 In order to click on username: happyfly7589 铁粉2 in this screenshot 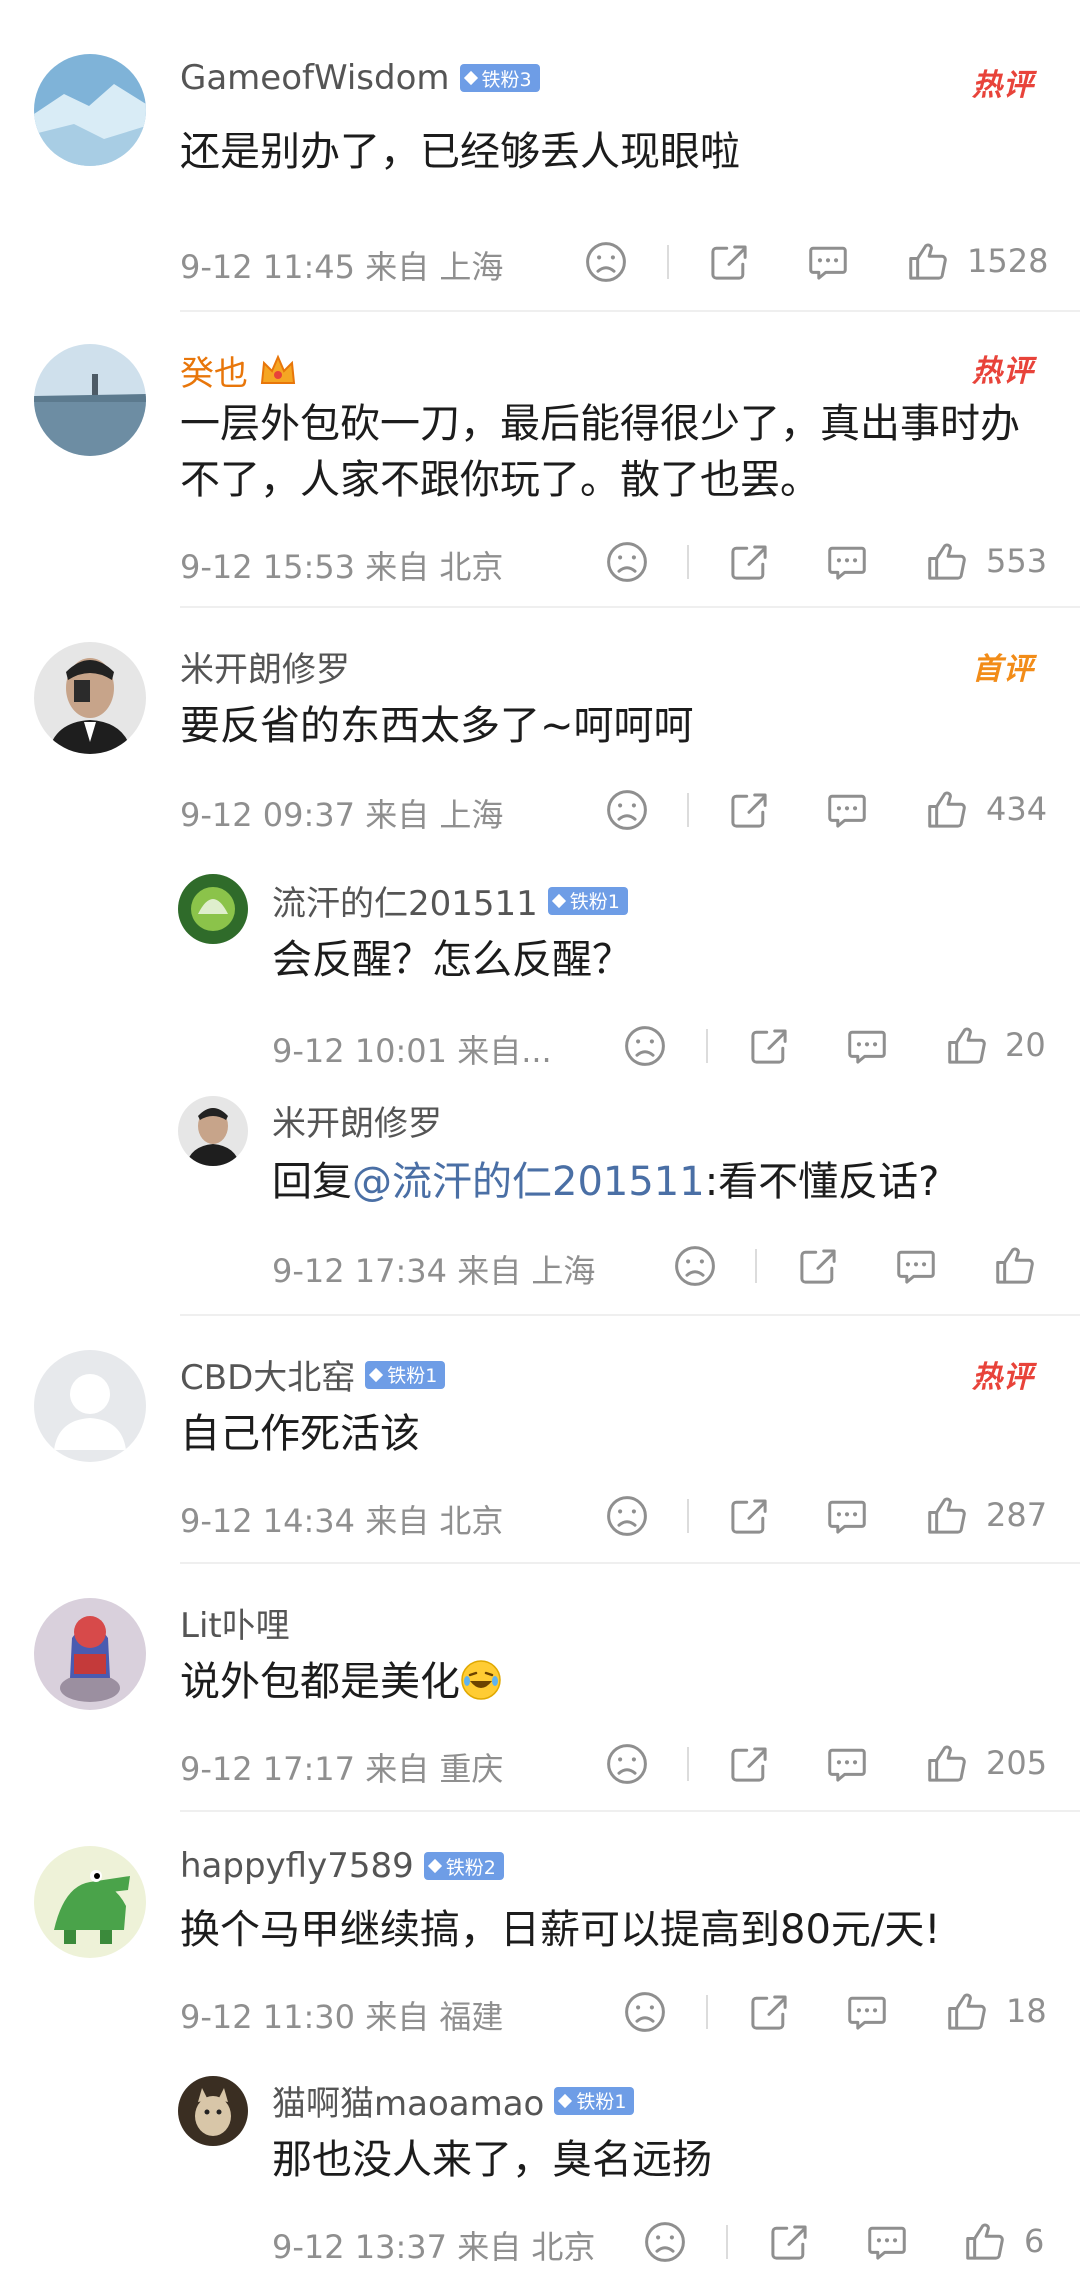, I will do `click(342, 1866)`.